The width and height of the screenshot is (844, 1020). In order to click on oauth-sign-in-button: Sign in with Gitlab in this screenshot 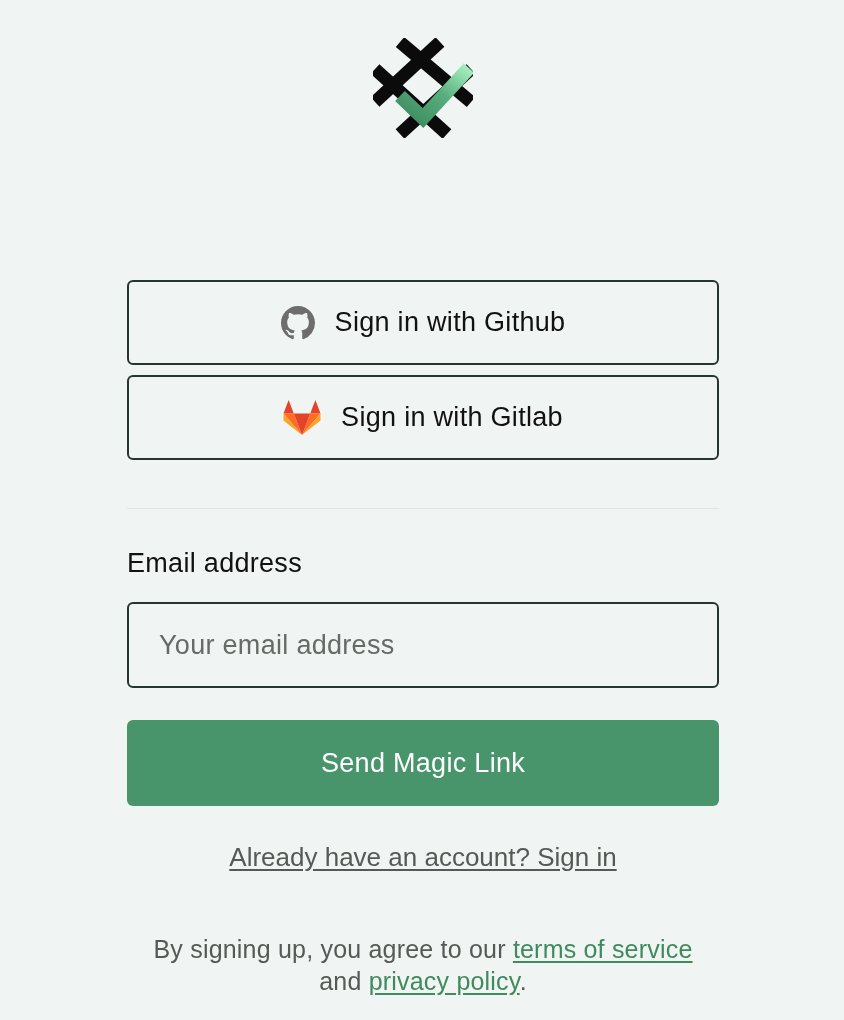, I will do `click(423, 417)`.